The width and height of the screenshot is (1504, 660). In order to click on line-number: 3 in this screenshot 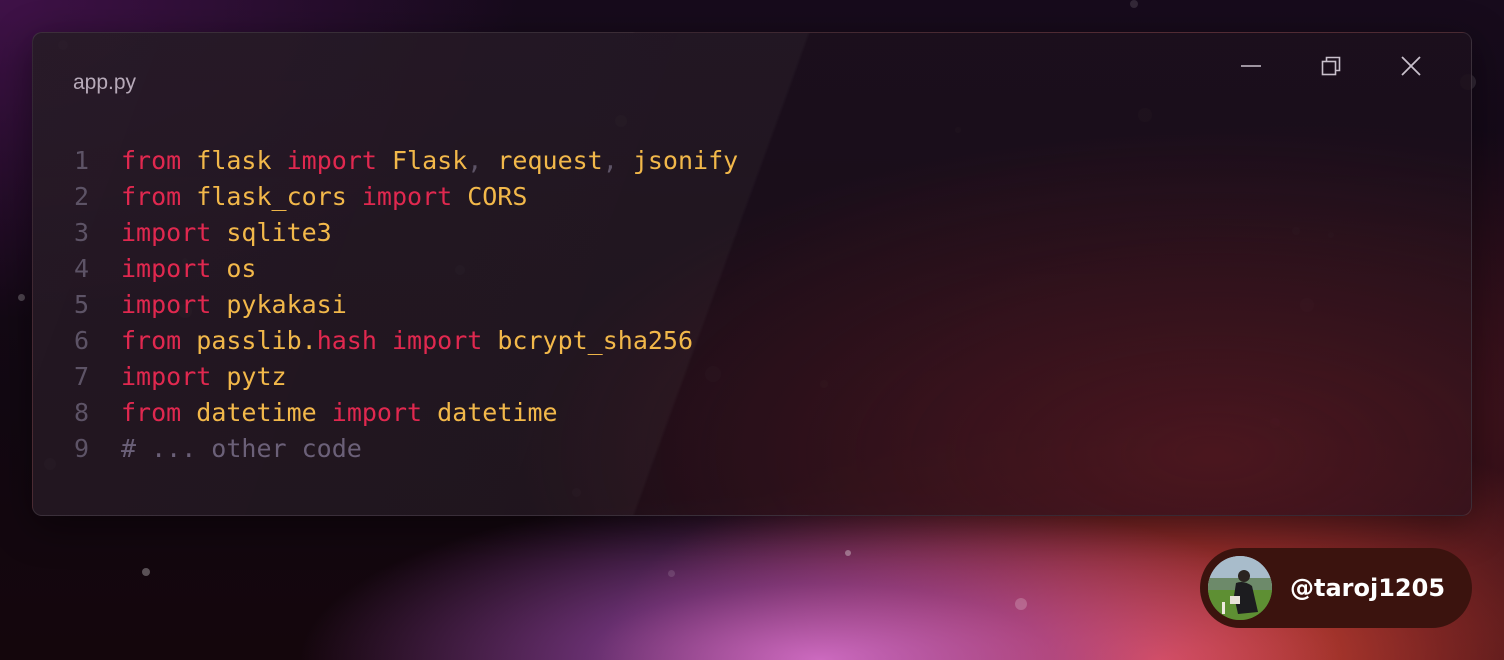, I will do `click(81, 232)`.